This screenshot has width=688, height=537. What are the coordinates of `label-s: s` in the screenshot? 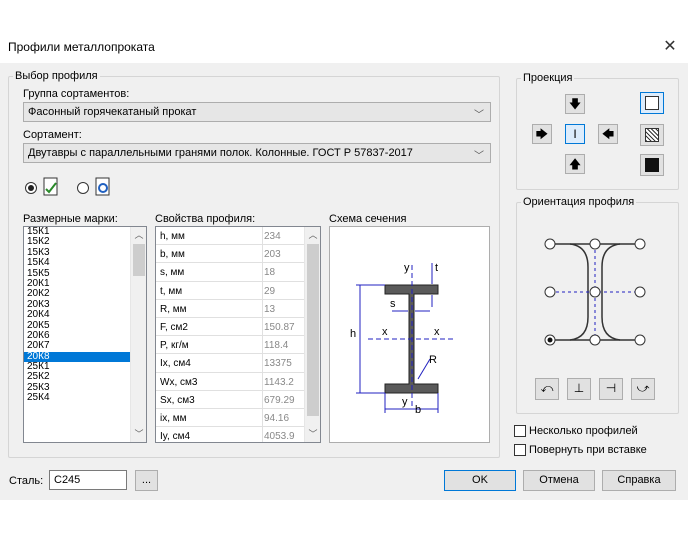 It's located at (393, 304).